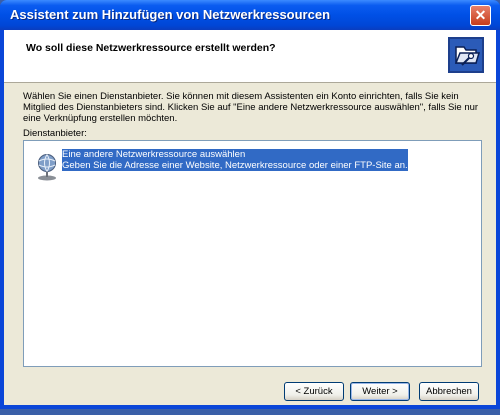 The image size is (500, 415). What do you see at coordinates (235, 154) in the screenshot?
I see `provider-title: Eine andere Netzwerkressource auswählen` at bounding box center [235, 154].